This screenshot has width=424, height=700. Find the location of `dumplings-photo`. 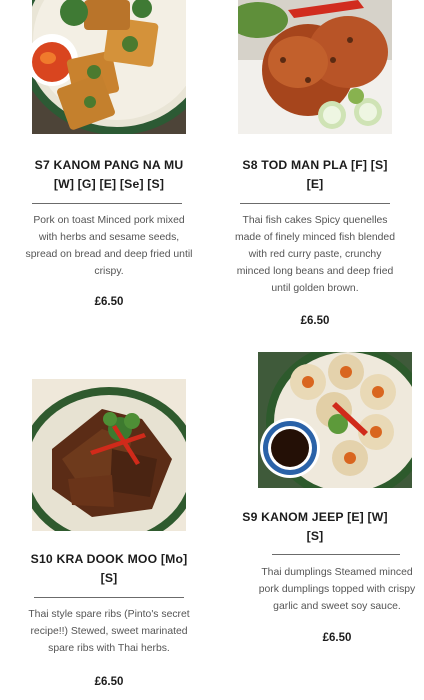

dumplings-photo is located at coordinates (335, 420).